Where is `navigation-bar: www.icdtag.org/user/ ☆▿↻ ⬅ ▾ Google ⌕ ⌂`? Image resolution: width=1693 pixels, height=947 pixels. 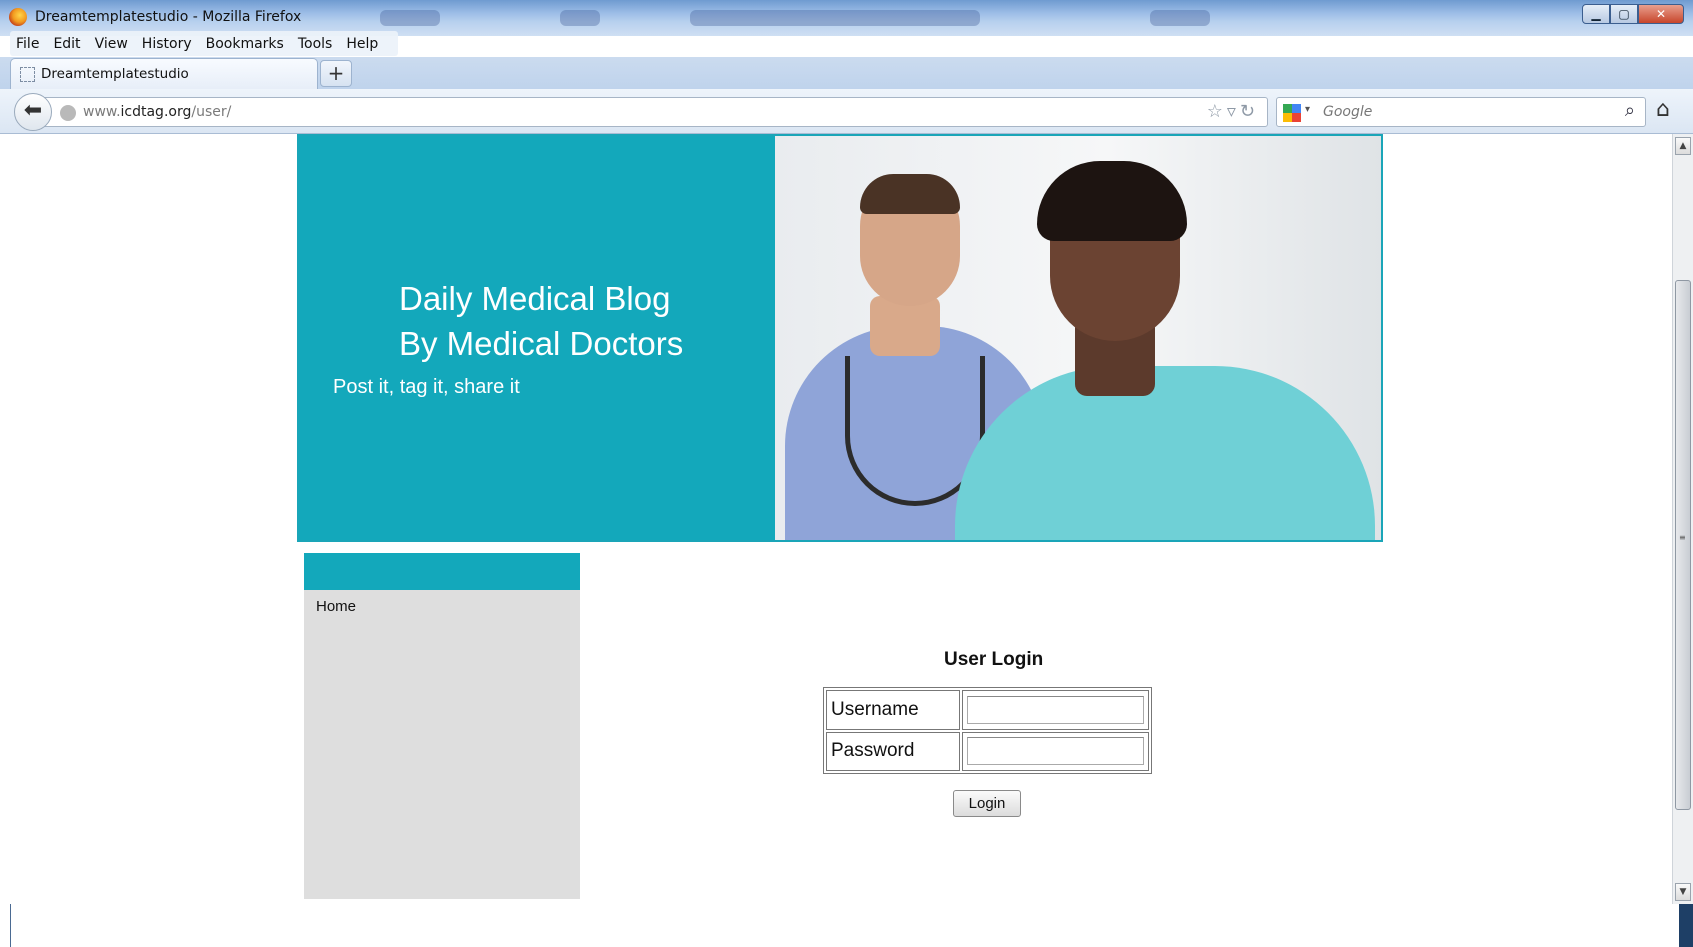
navigation-bar: www.icdtag.org/user/ ☆▿↻ ⬅ ▾ Google ⌕ ⌂ is located at coordinates (846, 111).